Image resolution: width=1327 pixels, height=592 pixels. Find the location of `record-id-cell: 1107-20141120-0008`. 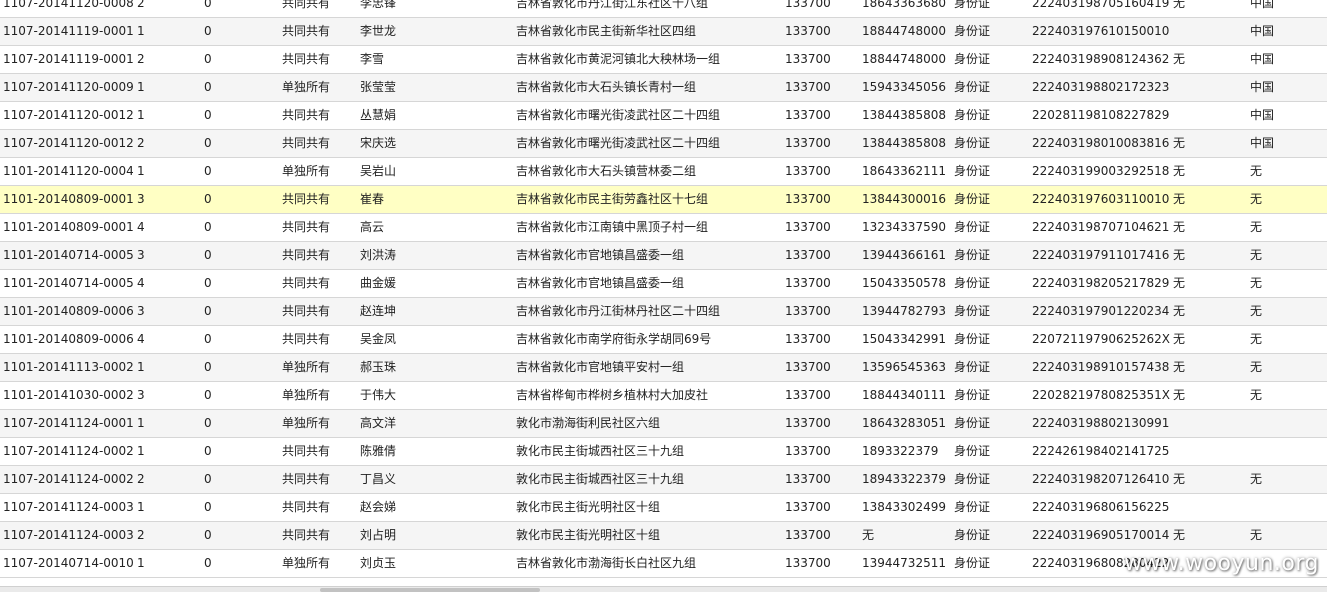

record-id-cell: 1107-20141120-0008 is located at coordinates (68, 5).